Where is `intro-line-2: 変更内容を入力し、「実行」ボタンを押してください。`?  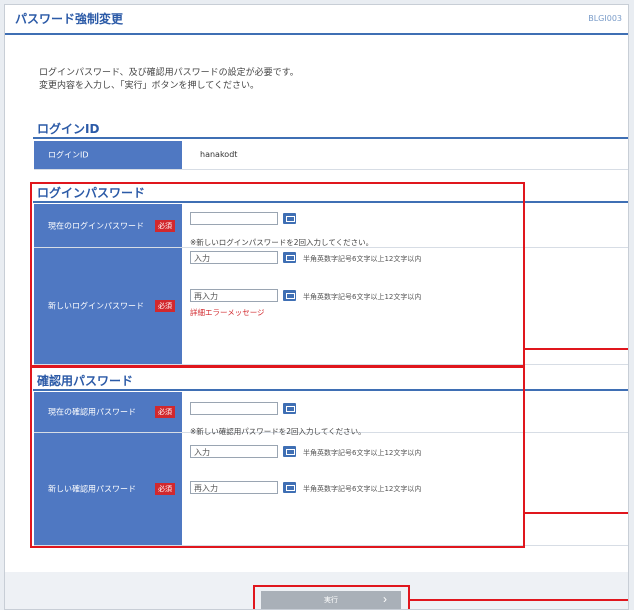 intro-line-2: 変更内容を入力し、「実行」ボタンを押してください。 is located at coordinates (149, 86).